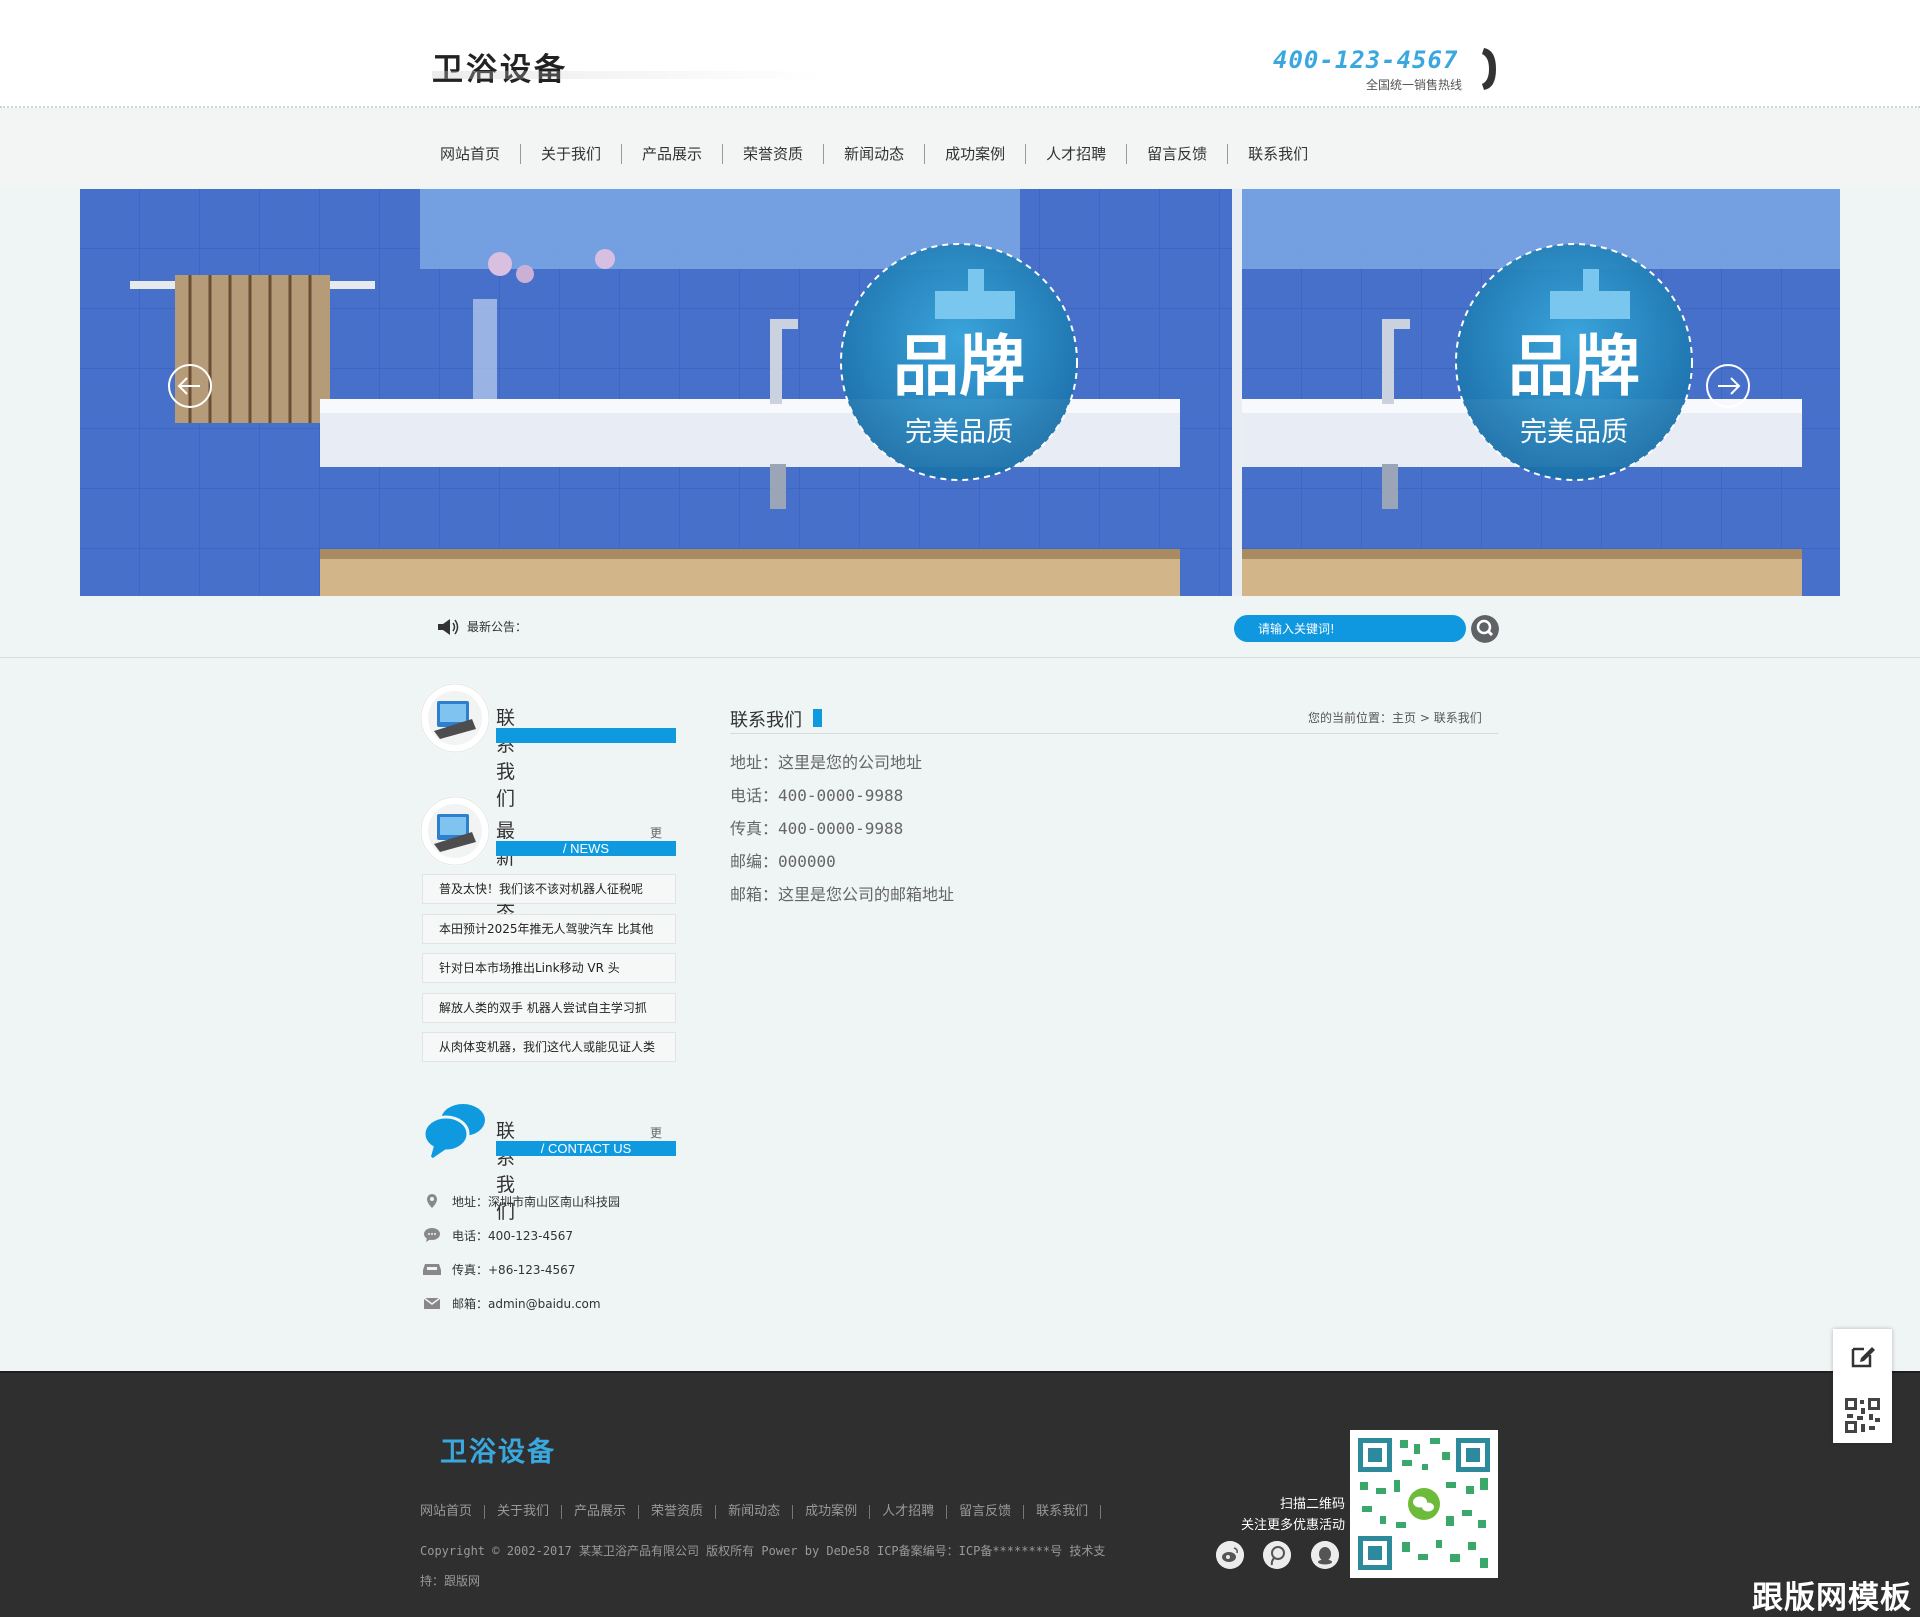  Describe the element at coordinates (1278, 154) in the screenshot. I see `nav-item-contact: 联系我们` at that location.